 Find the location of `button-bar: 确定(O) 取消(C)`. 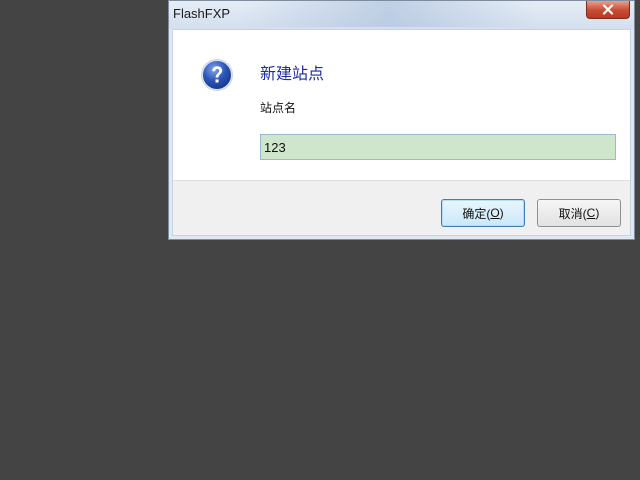

button-bar: 确定(O) 取消(C) is located at coordinates (401, 207).